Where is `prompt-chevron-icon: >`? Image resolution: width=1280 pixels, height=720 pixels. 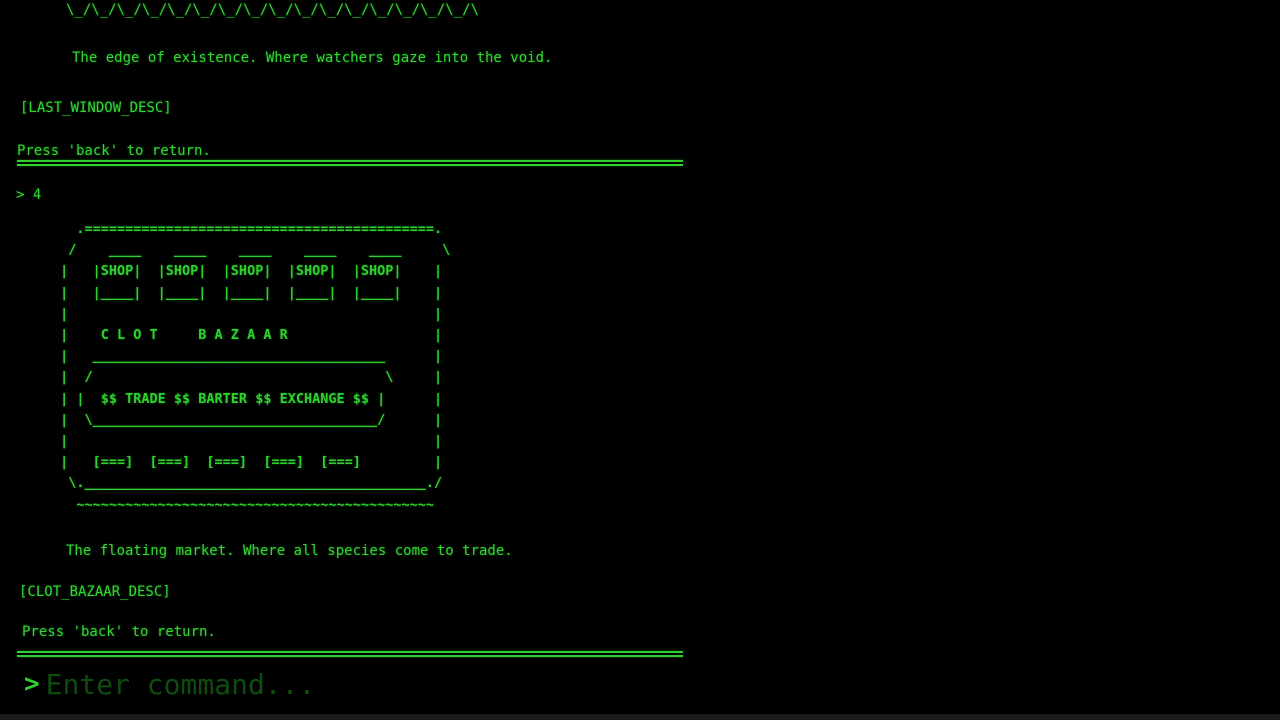 prompt-chevron-icon: > is located at coordinates (32, 684).